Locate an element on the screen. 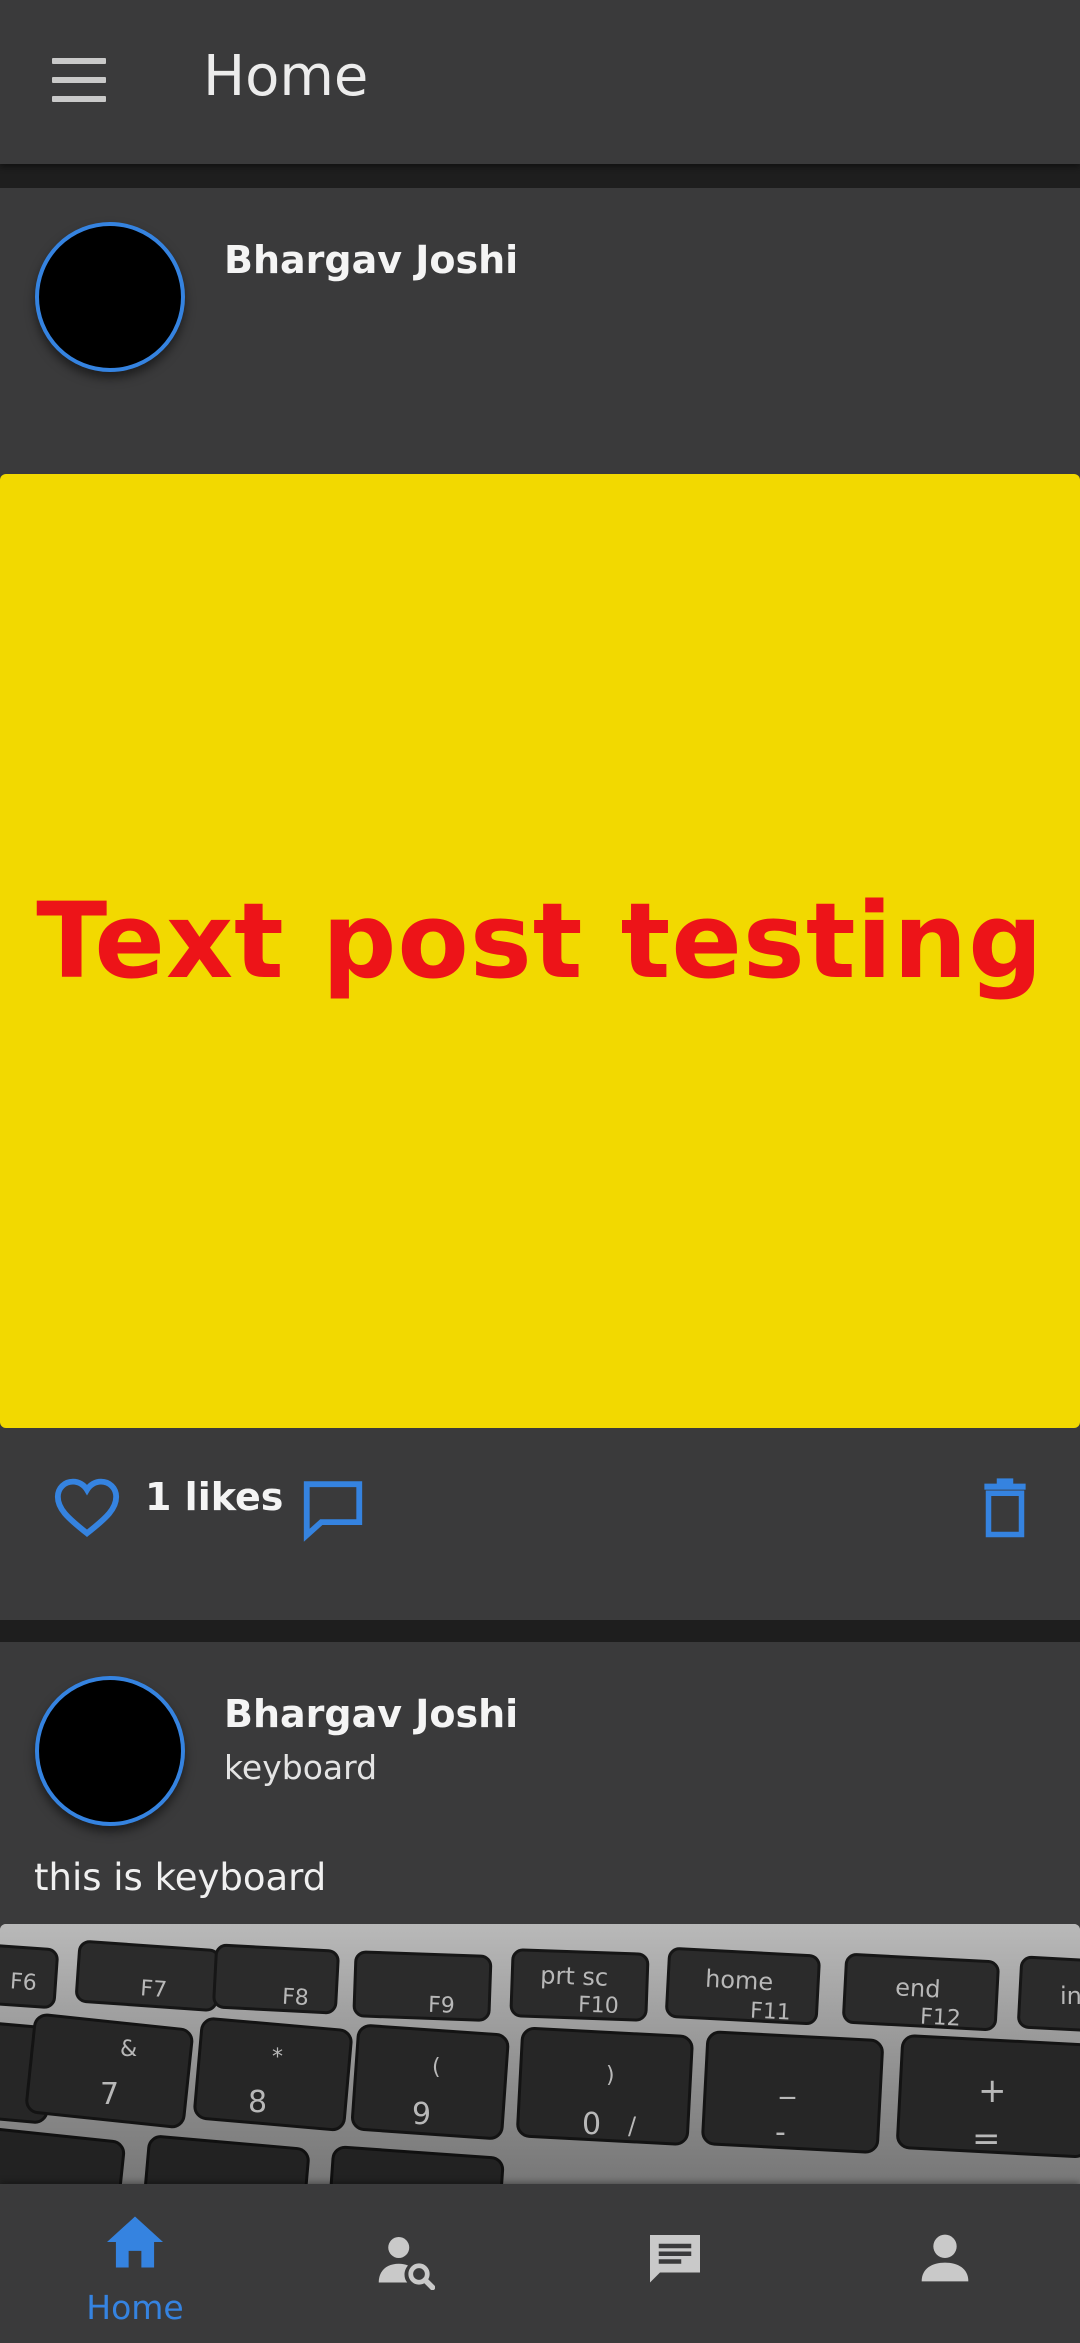 This screenshot has height=2343, width=1080. likes-count: 1 likes is located at coordinates (214, 1497).